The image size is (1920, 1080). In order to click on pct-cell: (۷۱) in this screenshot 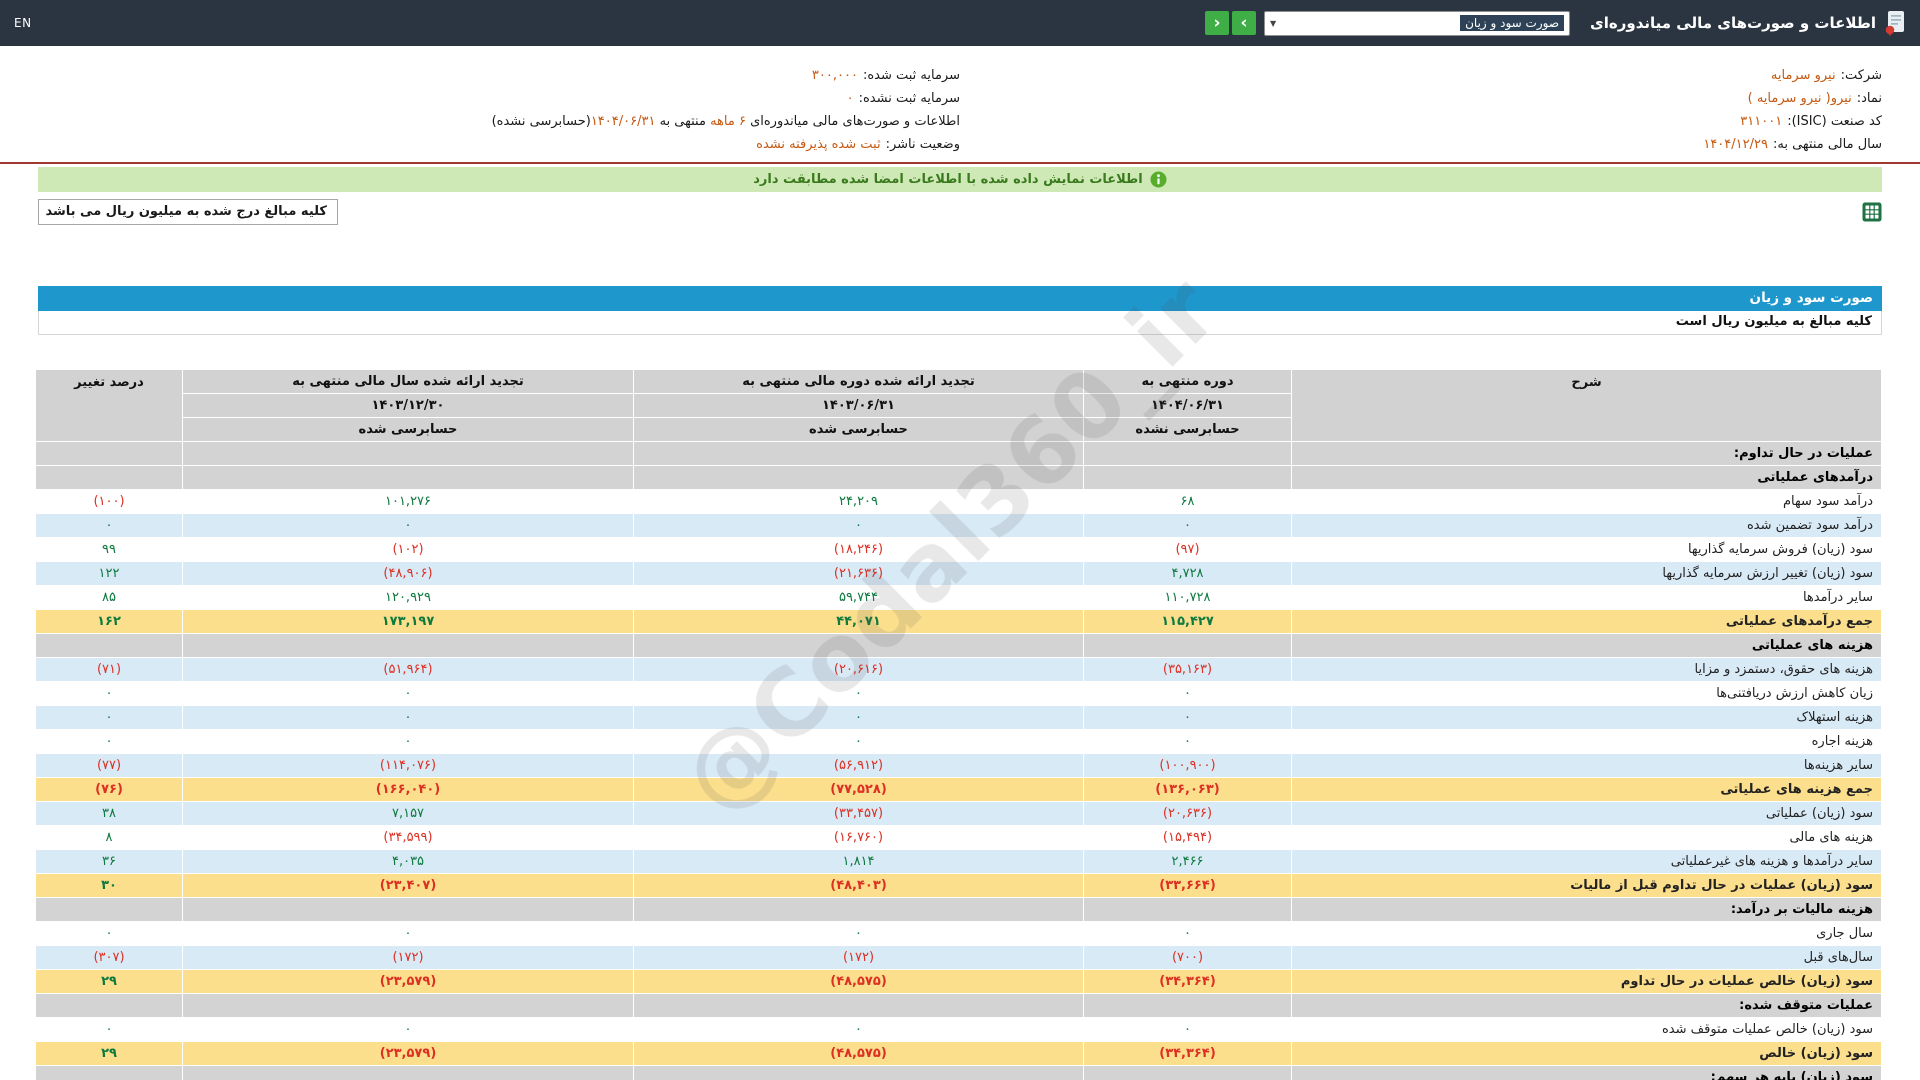, I will do `click(109, 669)`.